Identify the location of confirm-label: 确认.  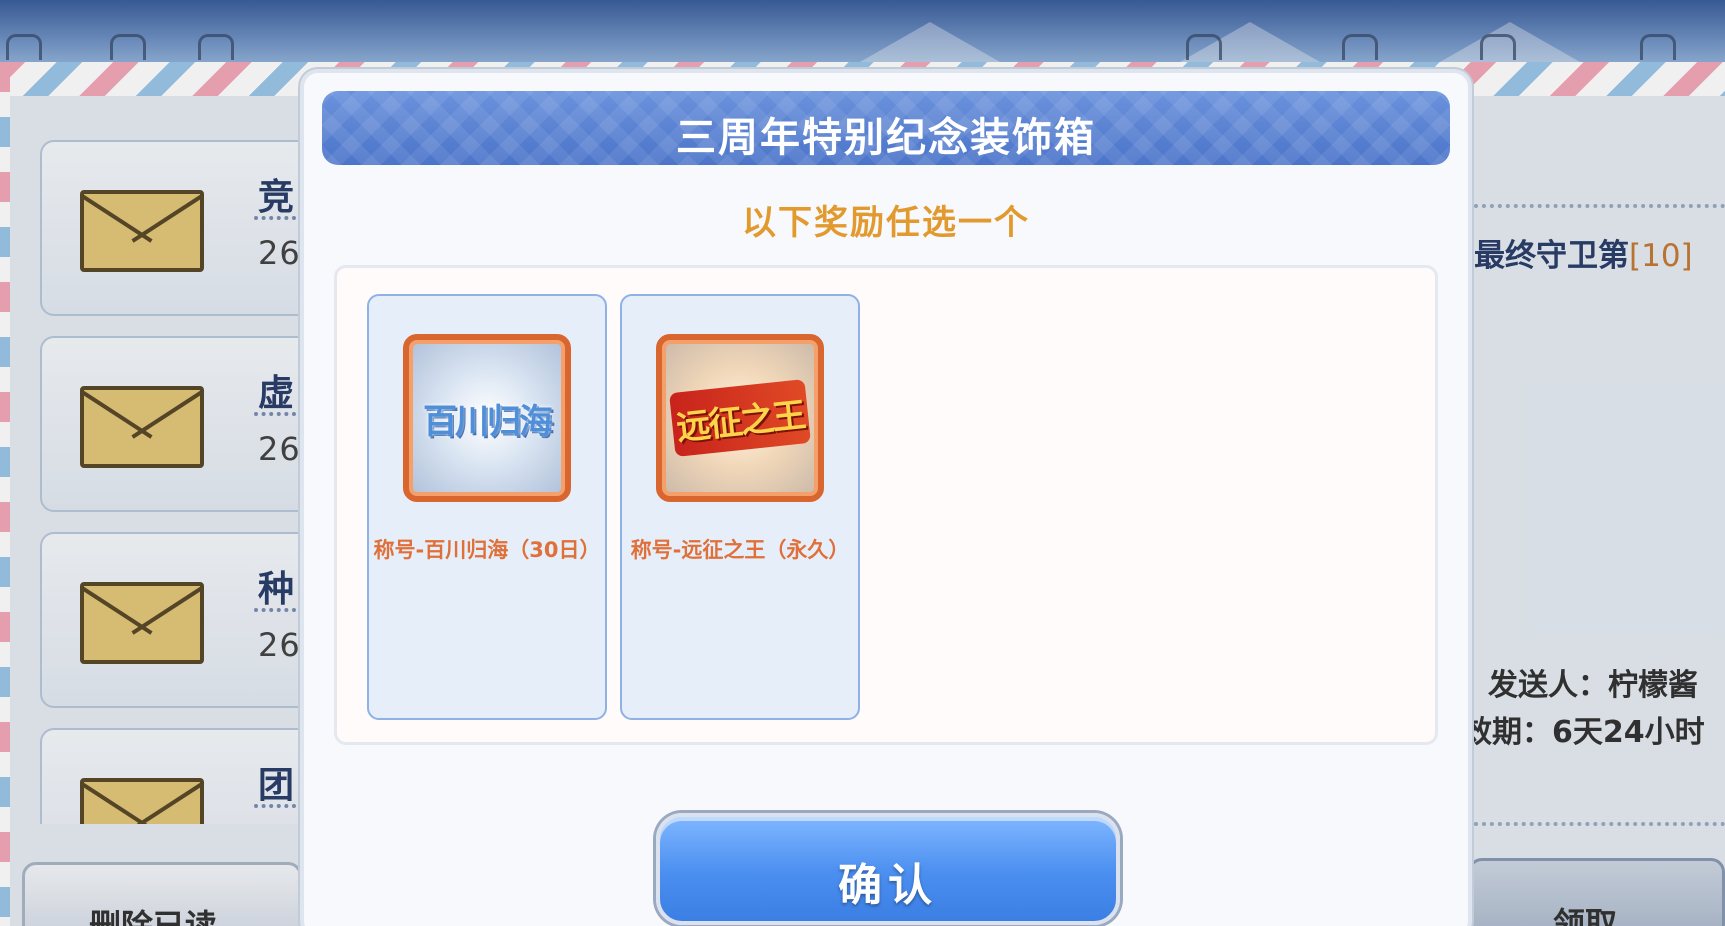
(888, 885).